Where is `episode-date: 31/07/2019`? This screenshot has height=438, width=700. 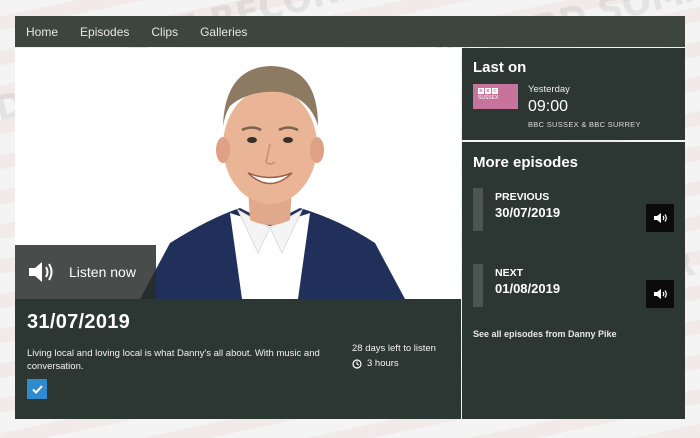 episode-date: 31/07/2019 is located at coordinates (79, 322).